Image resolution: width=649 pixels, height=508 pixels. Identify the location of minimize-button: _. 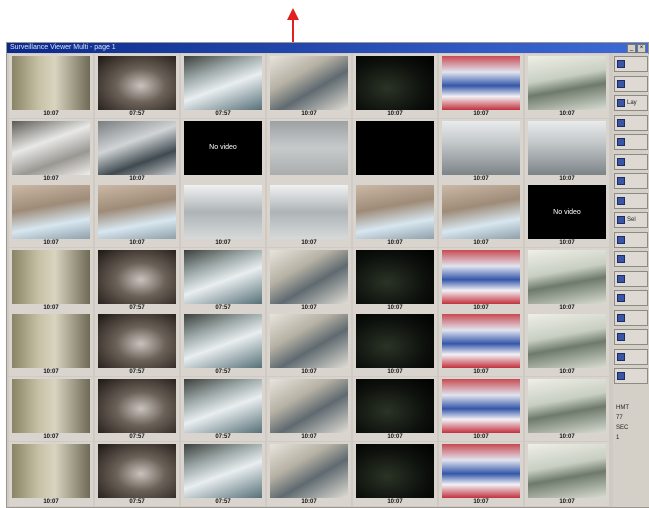
(631, 48).